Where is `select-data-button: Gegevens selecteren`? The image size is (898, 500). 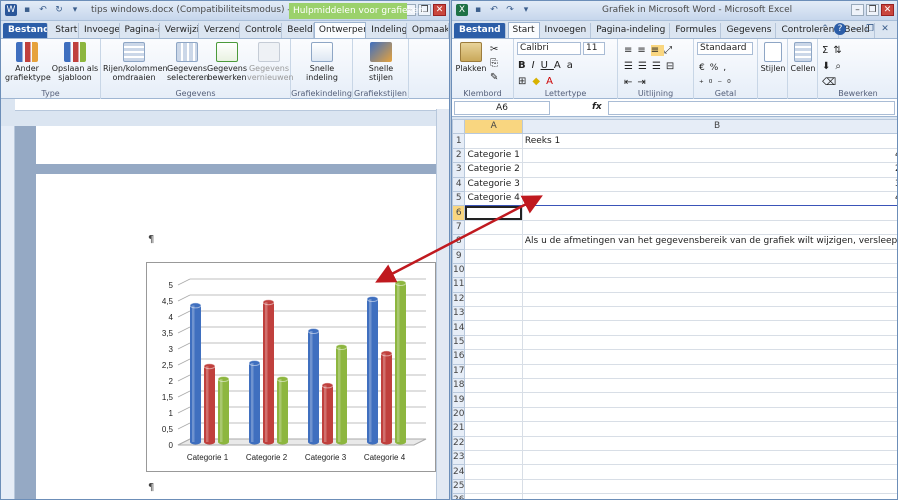 select-data-button: Gegevens selecteren is located at coordinates (188, 62).